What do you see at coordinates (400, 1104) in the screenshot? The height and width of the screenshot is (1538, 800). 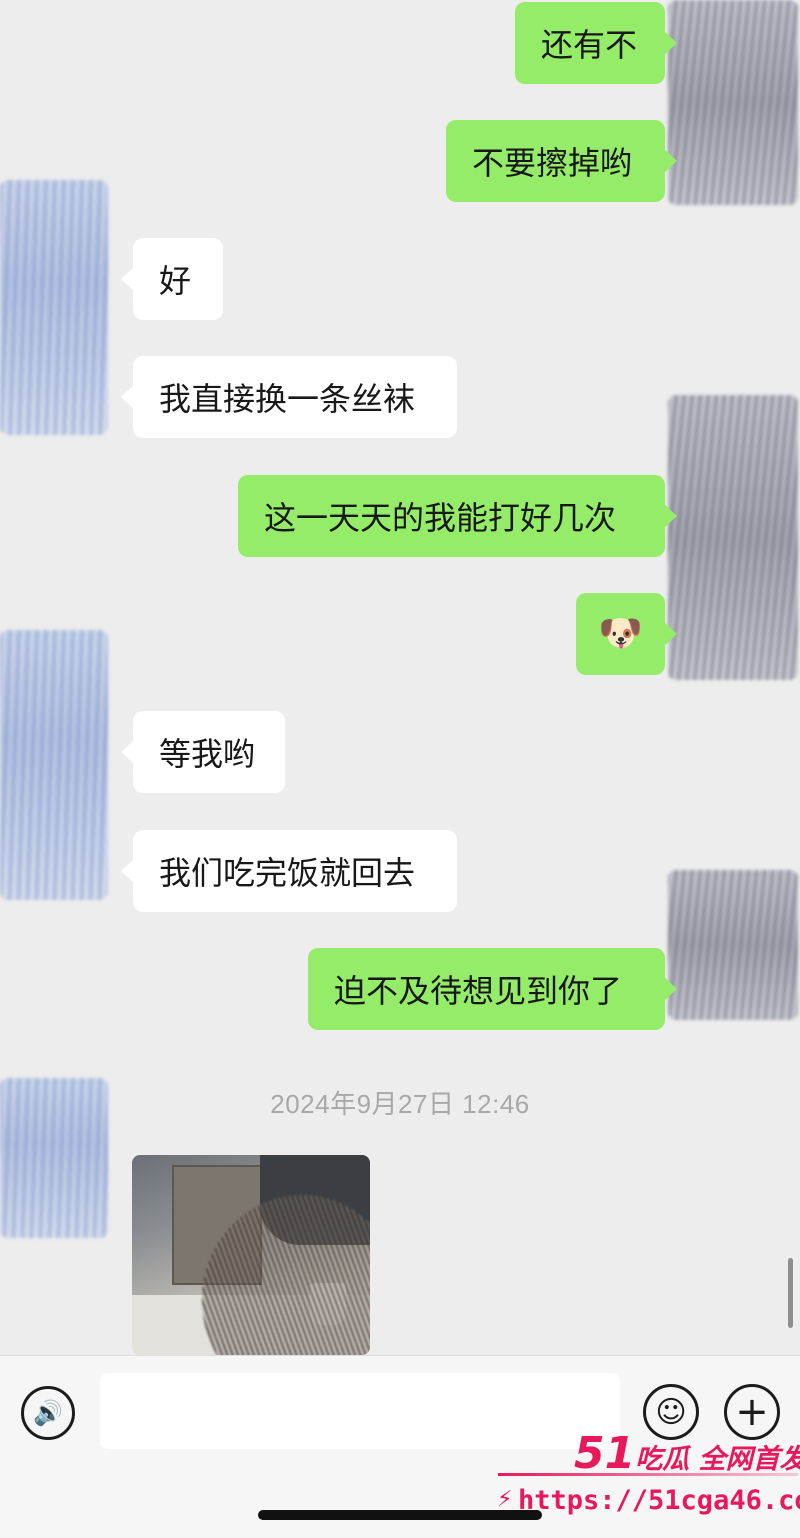 I see `message-timestamp: 2024年9月27日 12:46` at bounding box center [400, 1104].